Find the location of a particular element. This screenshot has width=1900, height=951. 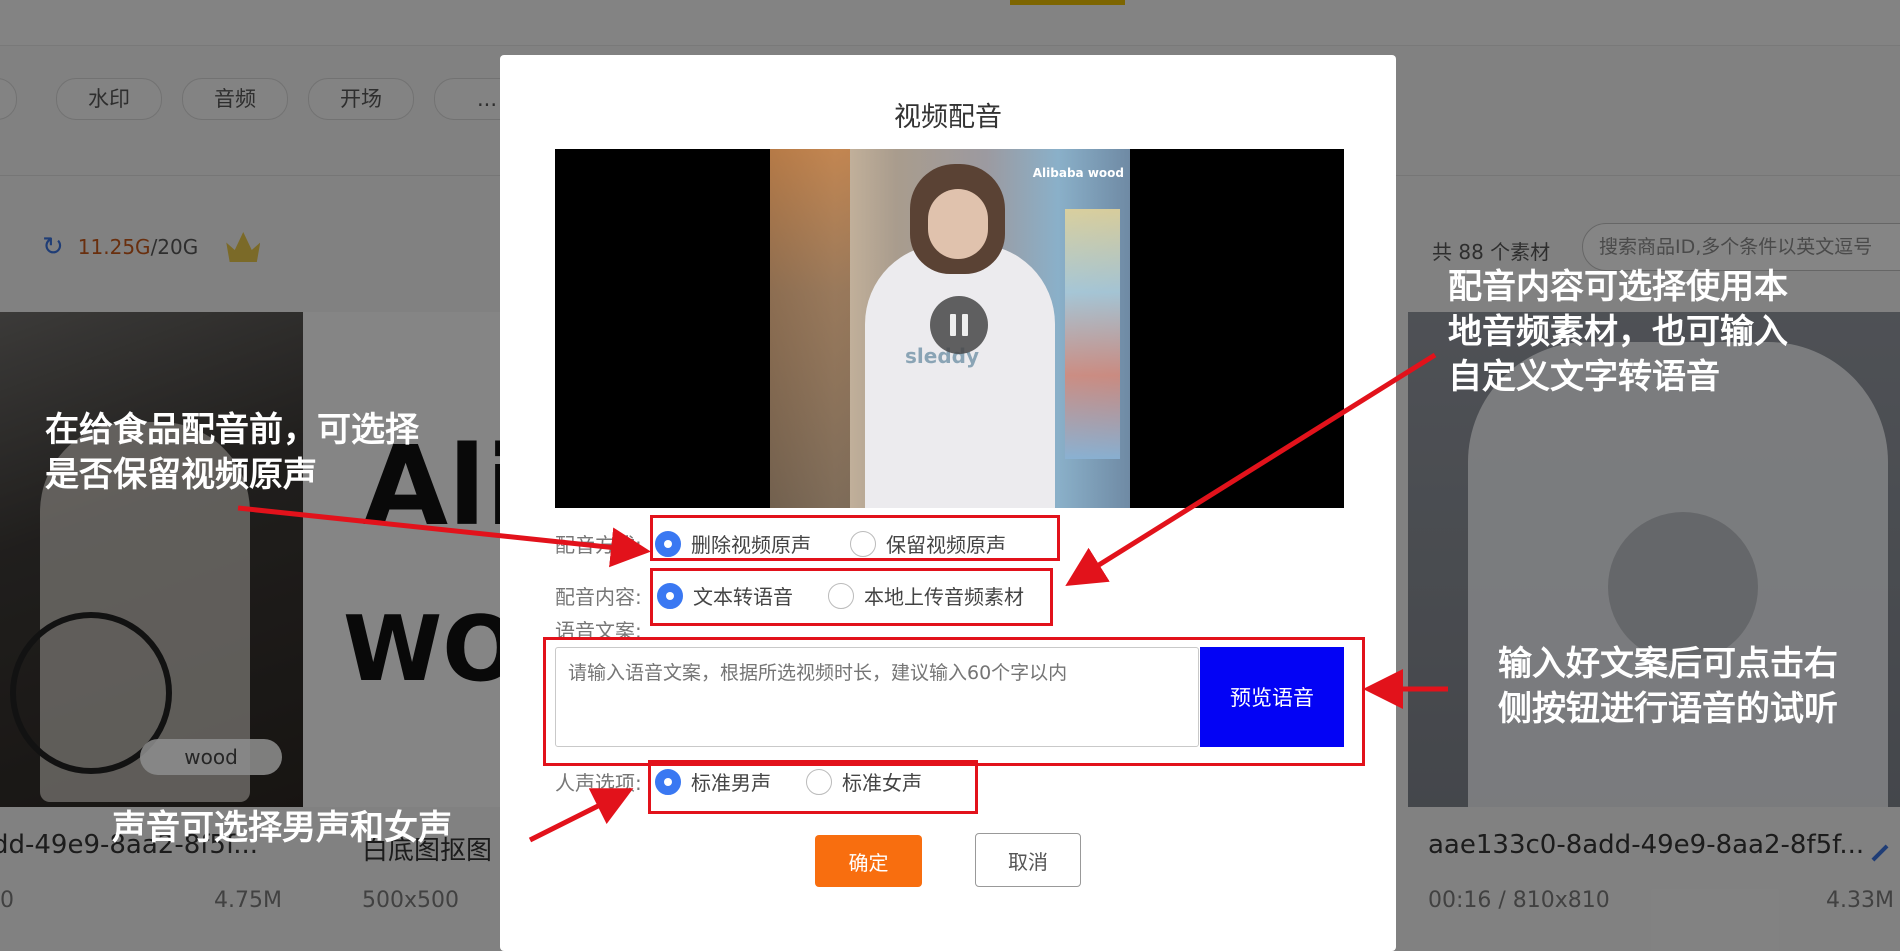

confirm-button: 确定 is located at coordinates (868, 861).